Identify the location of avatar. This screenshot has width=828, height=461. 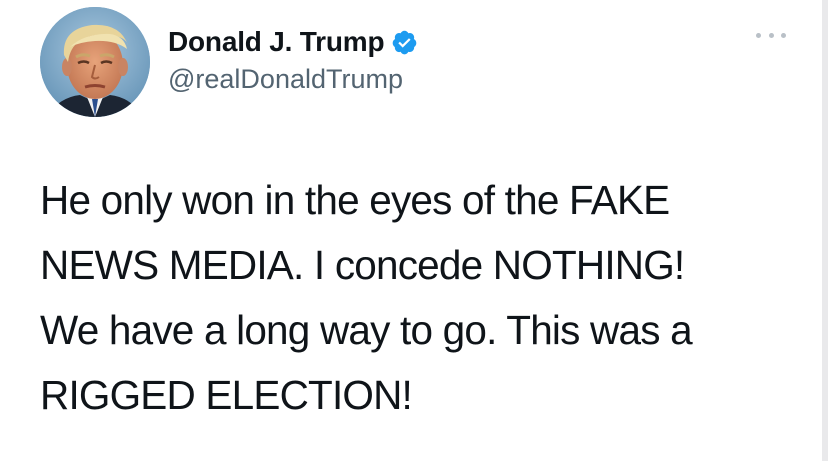
(95, 62).